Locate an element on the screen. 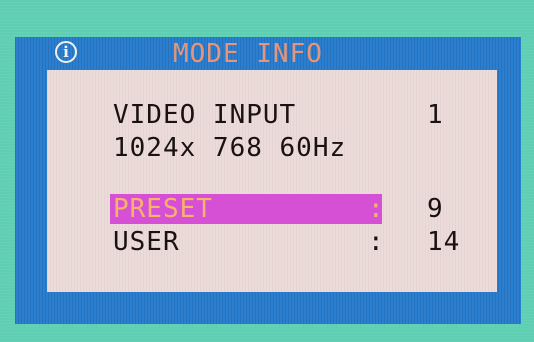 The image size is (534, 342). video-input-label: VIDEO INPUT is located at coordinates (205, 115).